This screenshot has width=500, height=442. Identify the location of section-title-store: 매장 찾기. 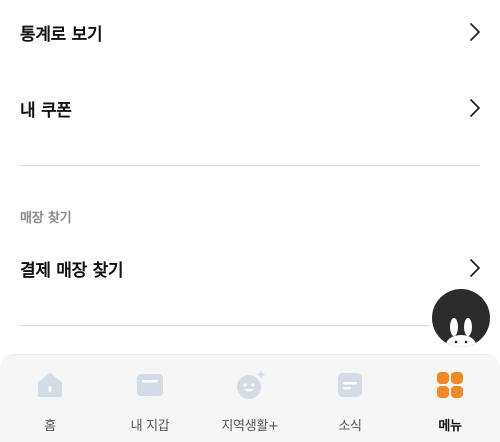
(46, 218).